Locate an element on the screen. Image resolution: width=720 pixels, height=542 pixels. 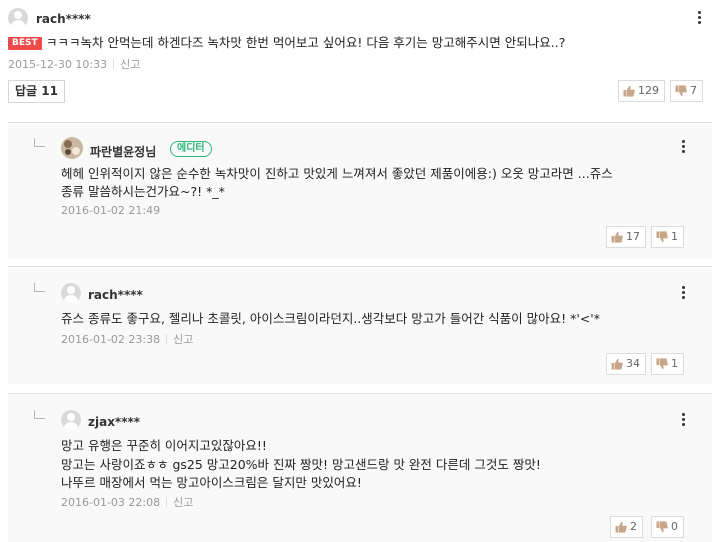
comment-username: 파란별윤정님 is located at coordinates (123, 151).